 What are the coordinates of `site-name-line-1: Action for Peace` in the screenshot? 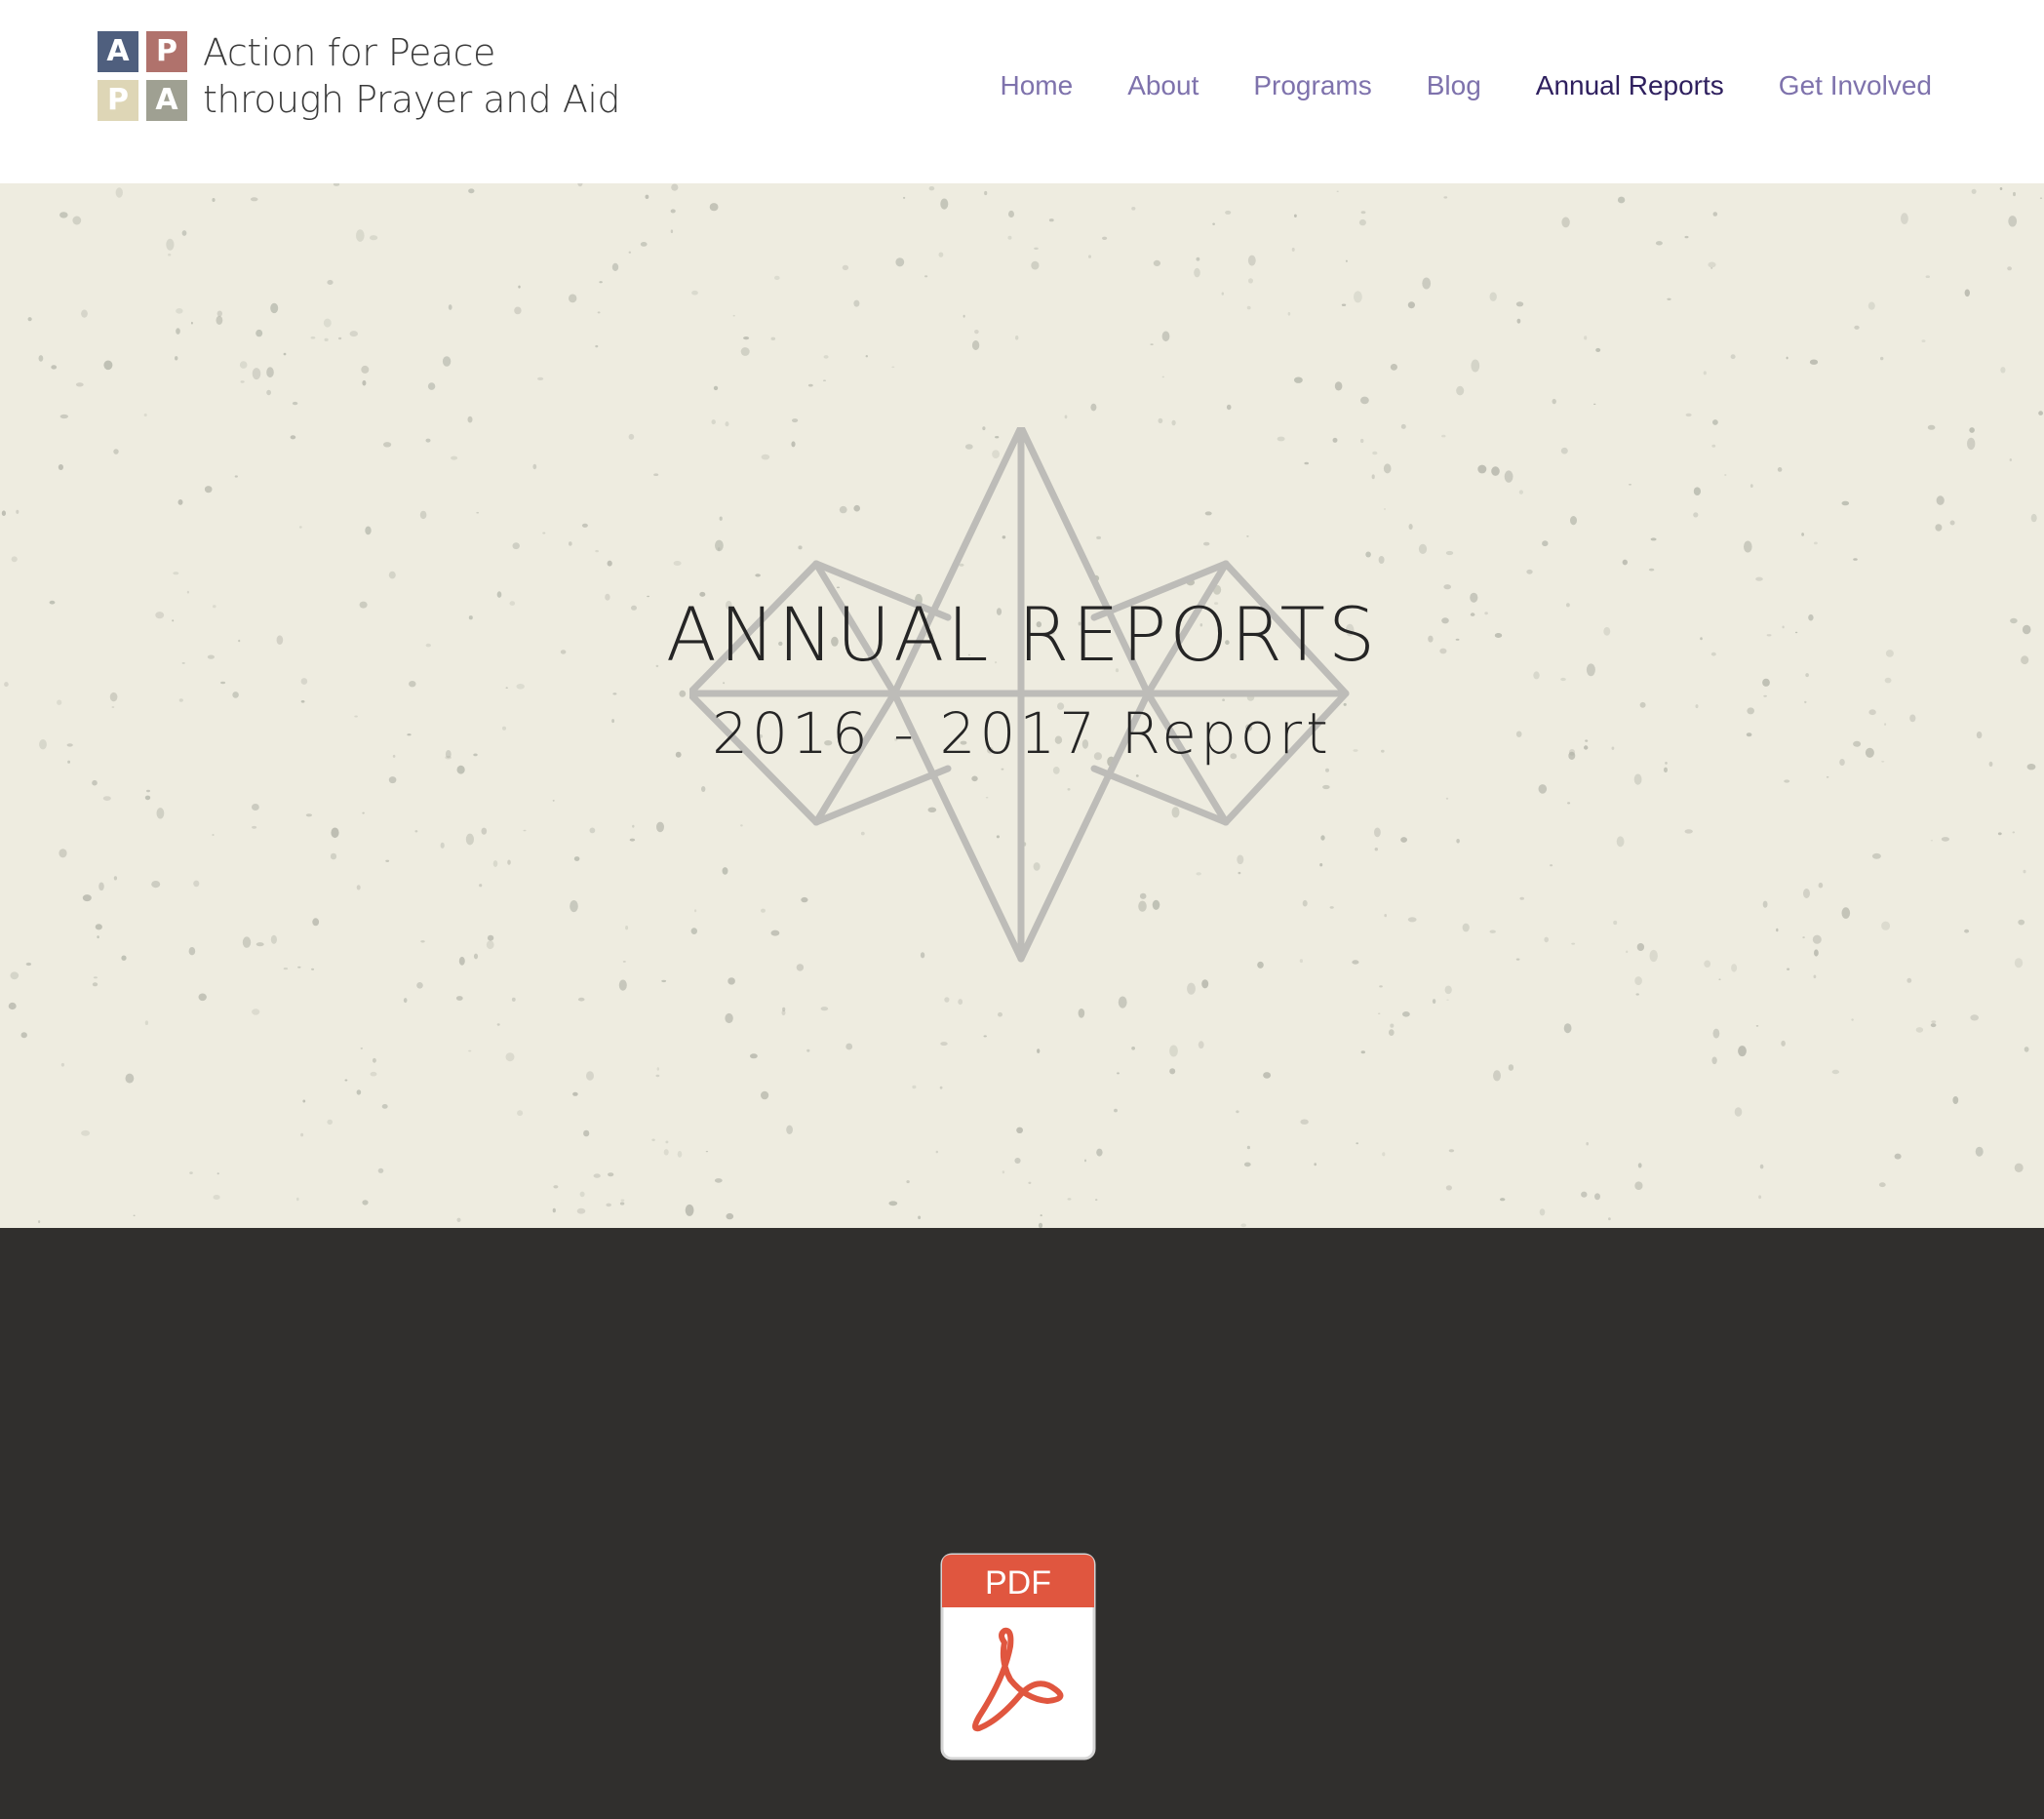 It's located at (349, 53).